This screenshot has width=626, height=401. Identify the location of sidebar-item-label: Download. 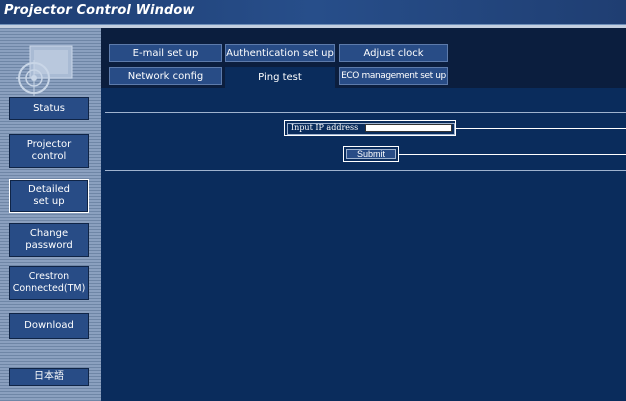
(49, 325).